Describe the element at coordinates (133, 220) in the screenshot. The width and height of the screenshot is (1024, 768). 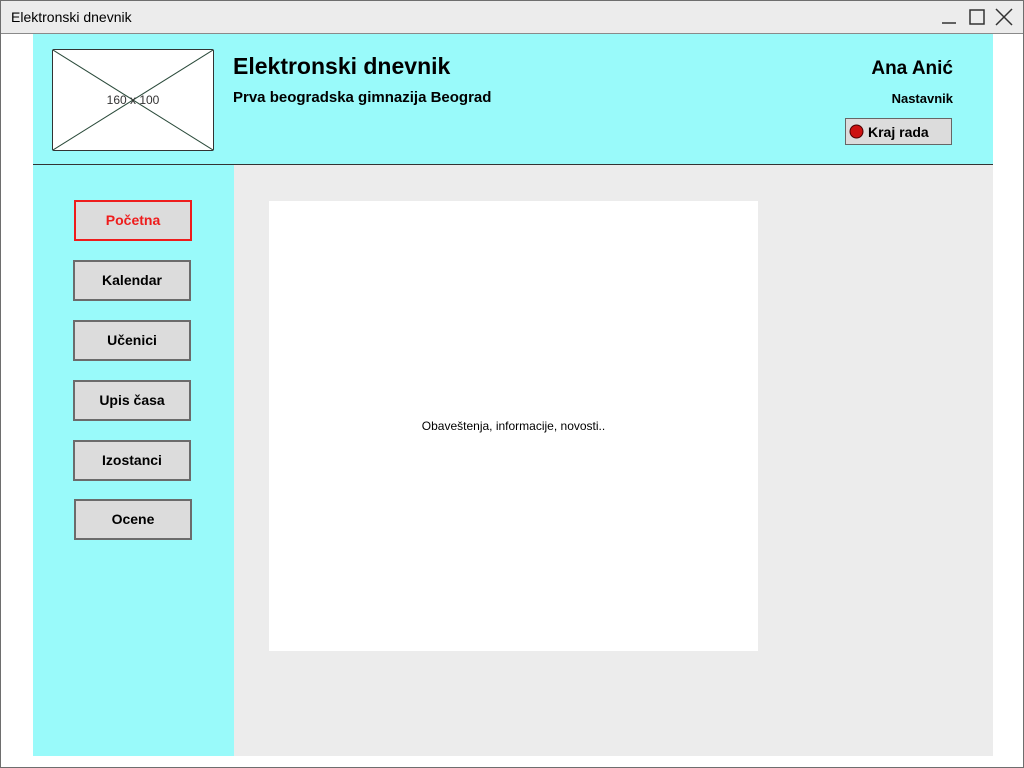
I see `nav-pocetna: Početna` at that location.